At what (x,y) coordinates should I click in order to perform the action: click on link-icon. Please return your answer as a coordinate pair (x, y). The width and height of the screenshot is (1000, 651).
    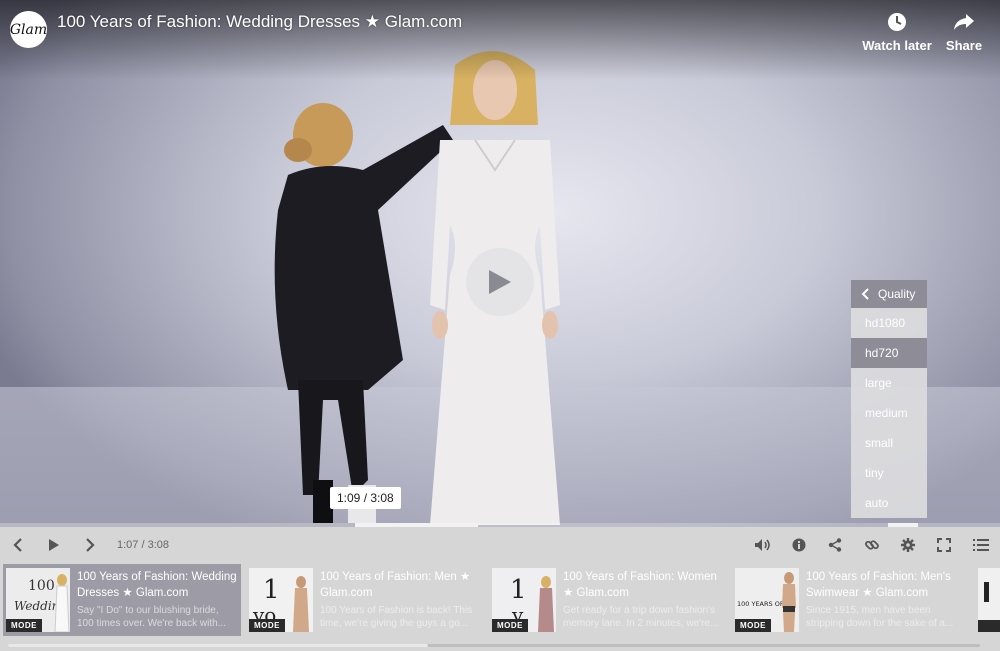
    Looking at the image, I should click on (872, 545).